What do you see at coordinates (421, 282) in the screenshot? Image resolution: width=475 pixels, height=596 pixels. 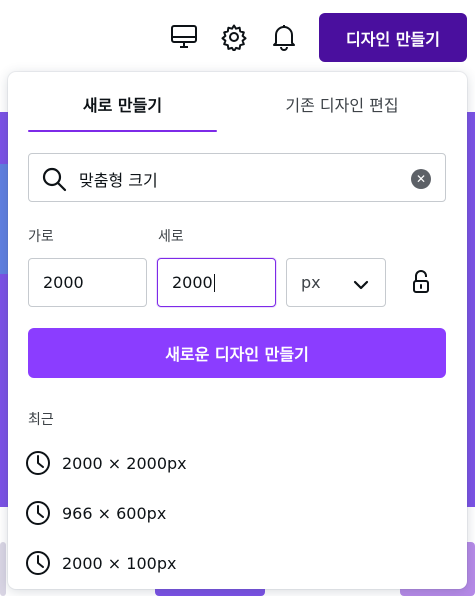 I see `unlocked-icon` at bounding box center [421, 282].